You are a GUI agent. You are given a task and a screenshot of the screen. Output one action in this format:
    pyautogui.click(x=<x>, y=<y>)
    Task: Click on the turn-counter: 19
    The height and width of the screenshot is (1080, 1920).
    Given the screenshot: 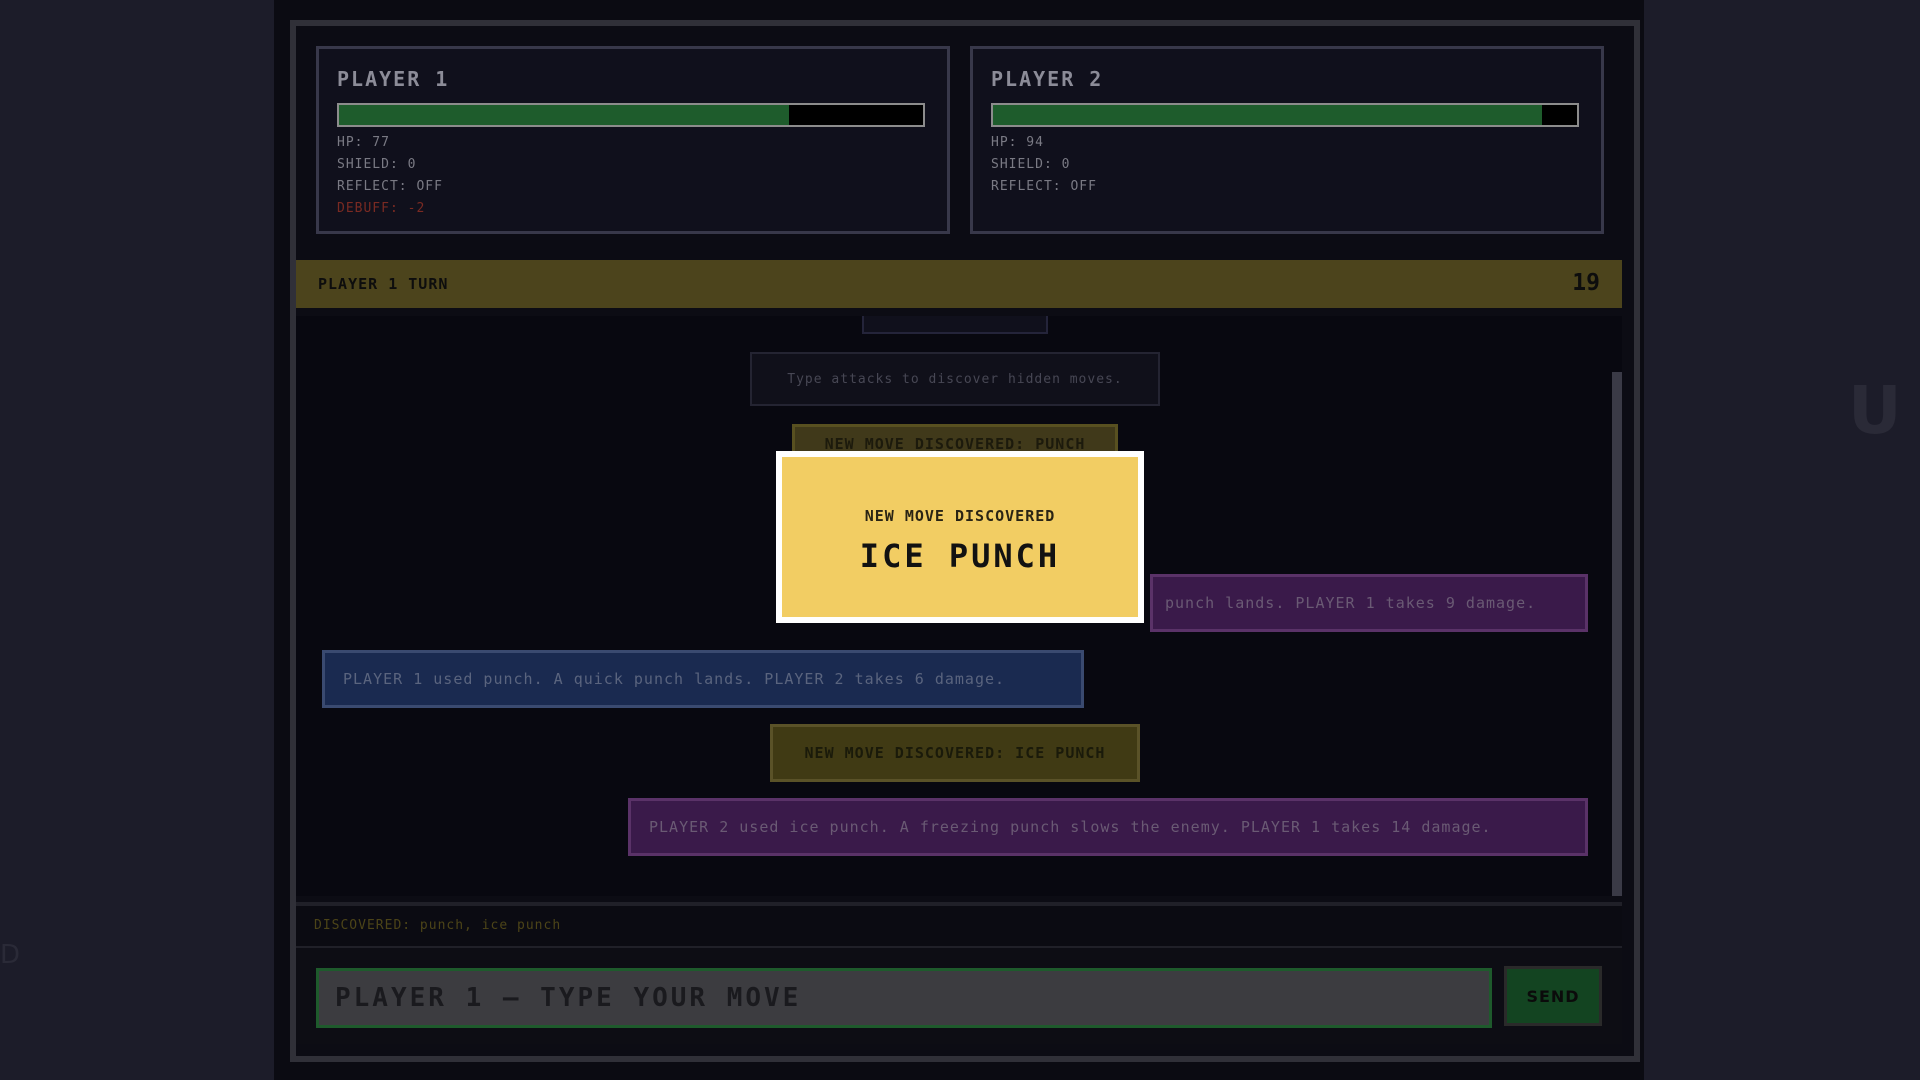 What is the action you would take?
    pyautogui.click(x=1586, y=283)
    